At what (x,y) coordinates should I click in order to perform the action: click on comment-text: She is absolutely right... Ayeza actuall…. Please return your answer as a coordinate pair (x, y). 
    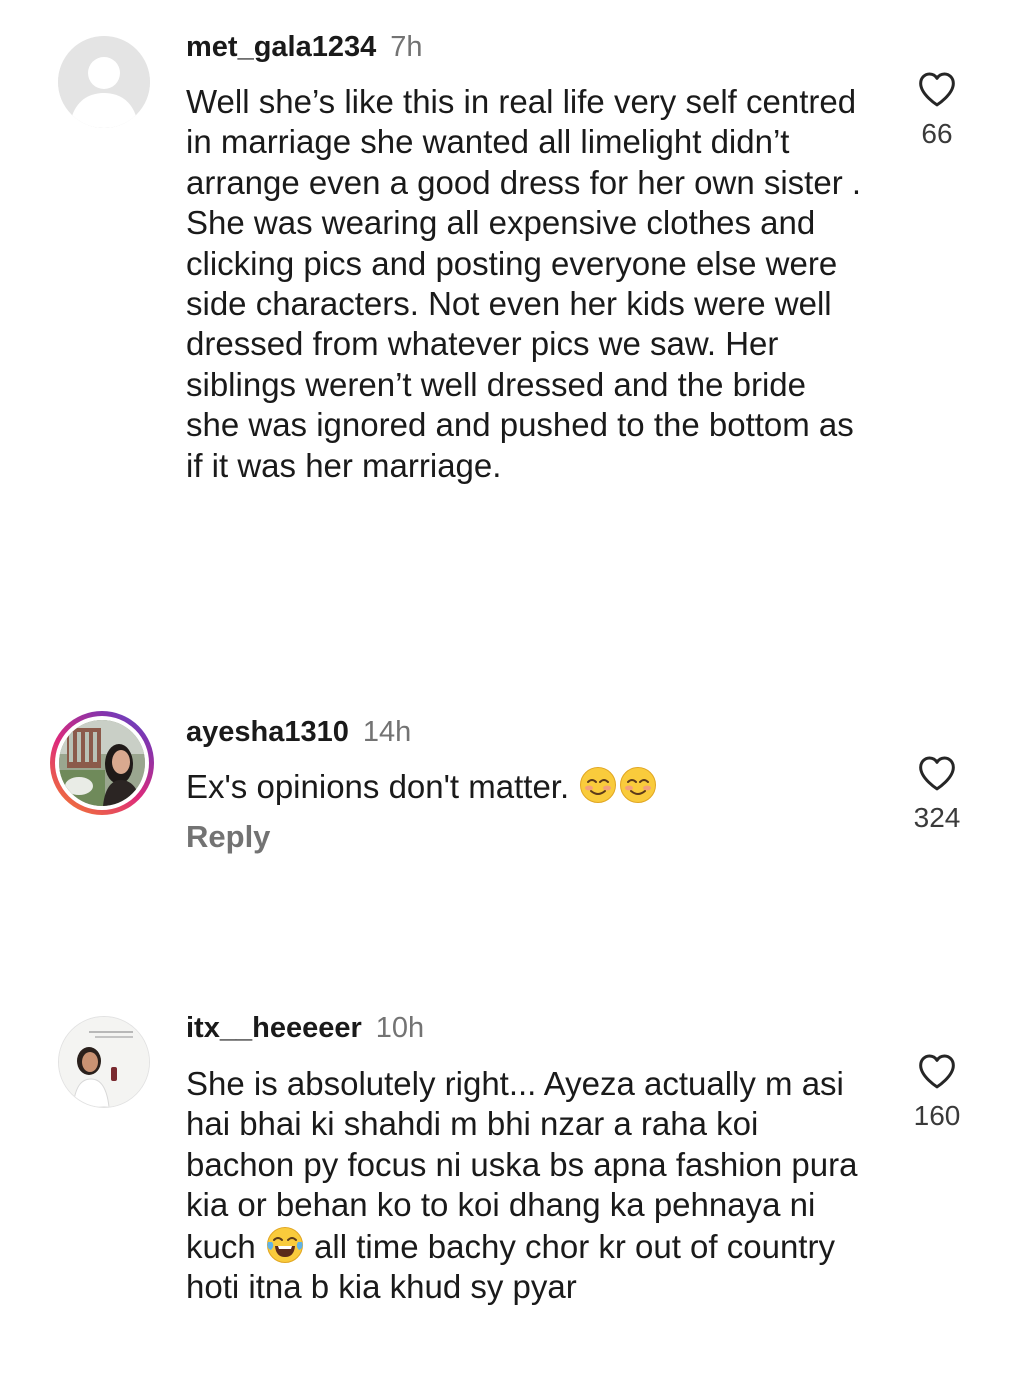
    Looking at the image, I should click on (526, 1185).